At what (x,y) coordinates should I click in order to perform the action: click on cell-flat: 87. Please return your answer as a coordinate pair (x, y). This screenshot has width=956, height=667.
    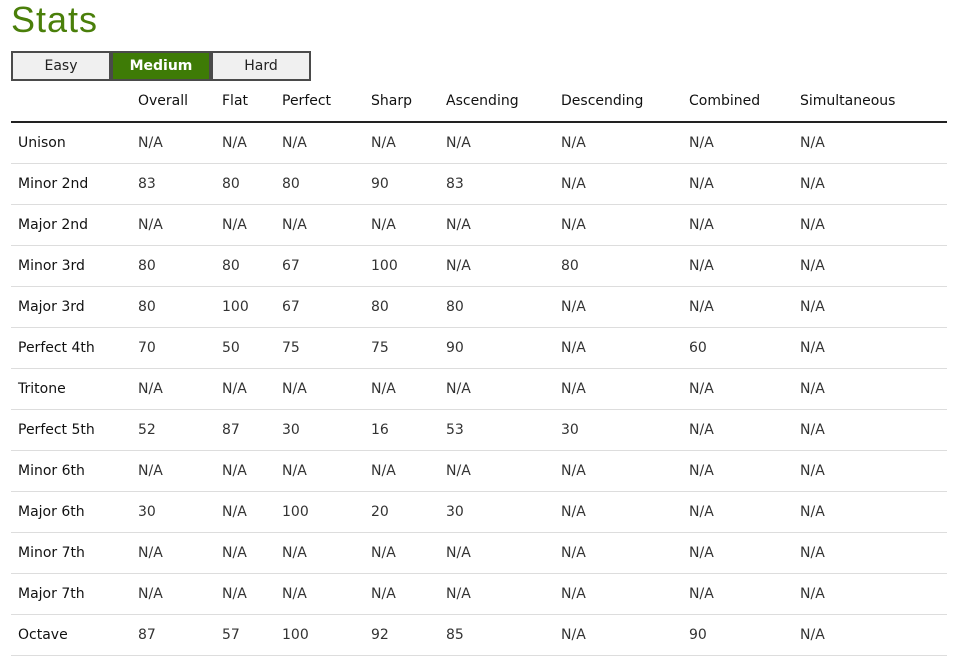
    Looking at the image, I should click on (252, 430).